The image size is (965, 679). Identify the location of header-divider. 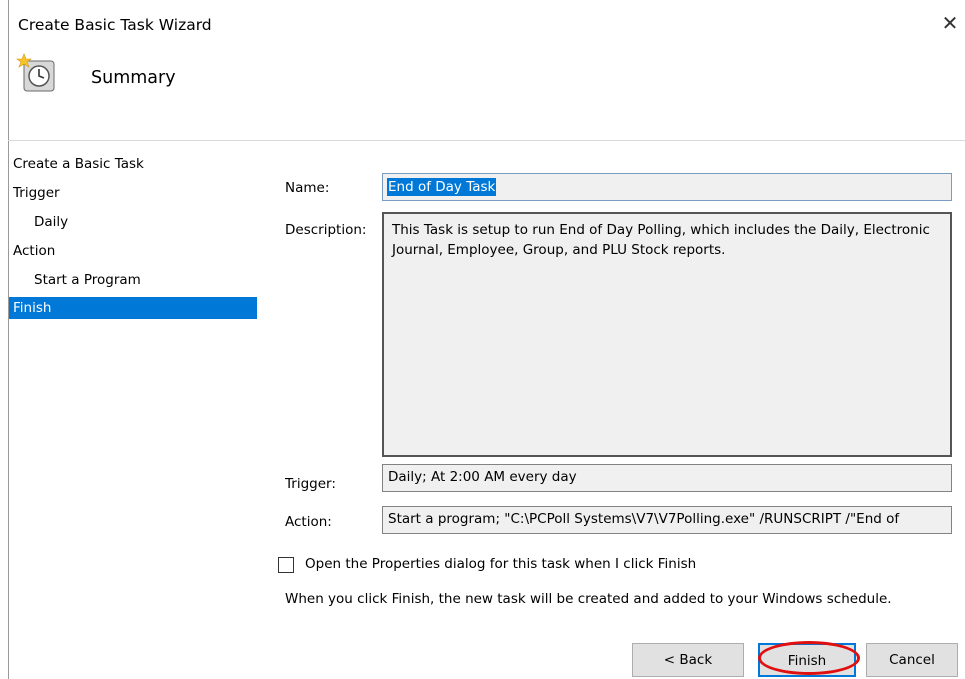
(486, 140).